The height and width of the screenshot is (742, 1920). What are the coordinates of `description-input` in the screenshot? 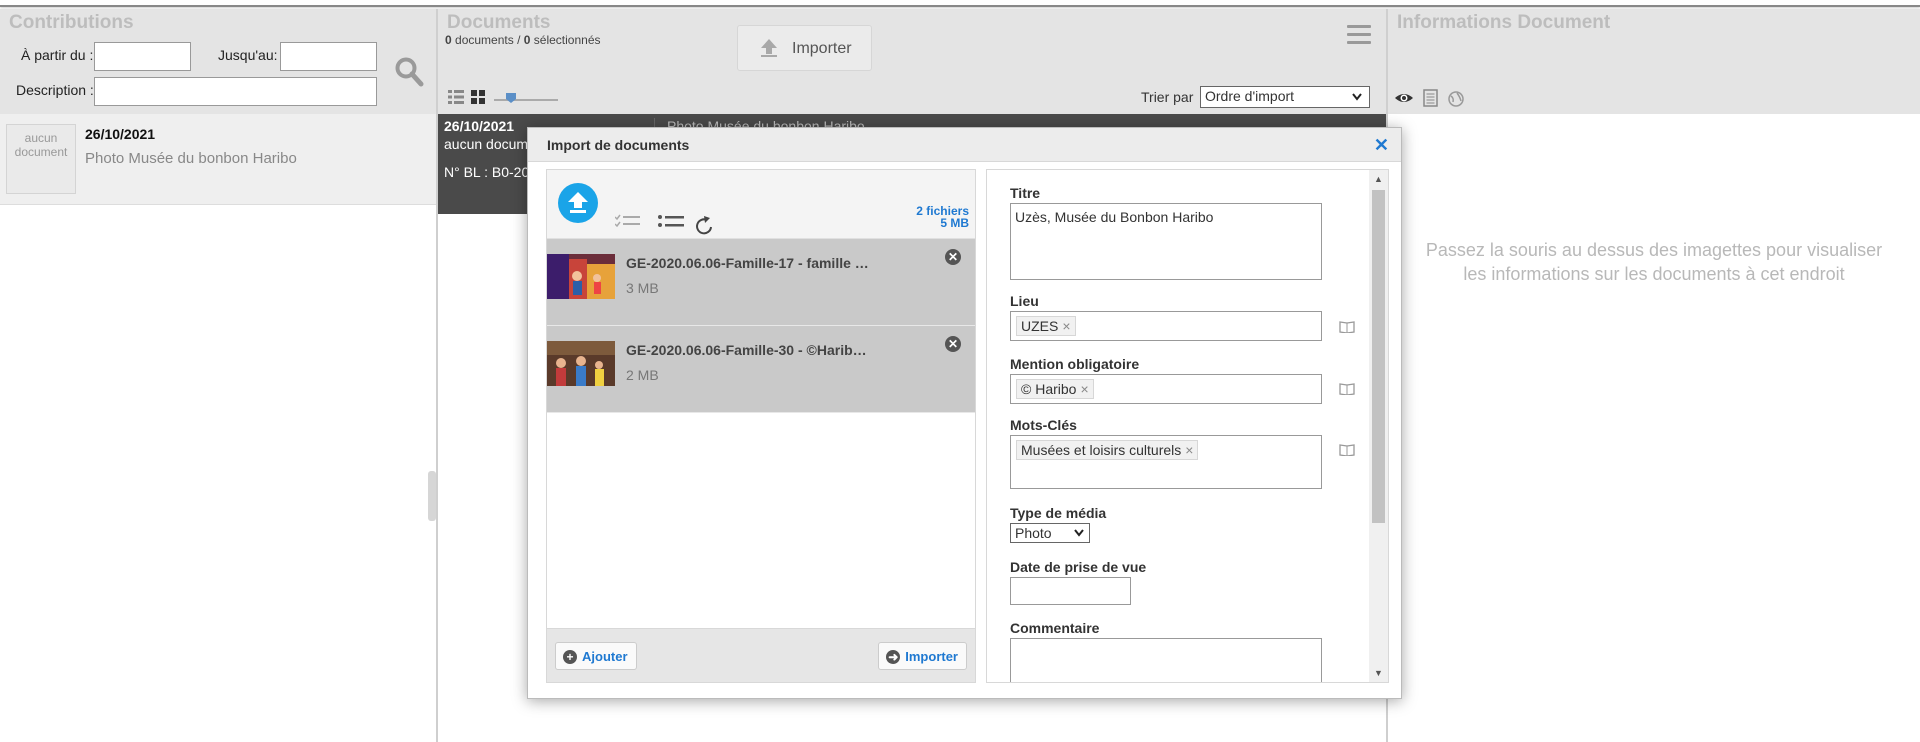 It's located at (235, 91).